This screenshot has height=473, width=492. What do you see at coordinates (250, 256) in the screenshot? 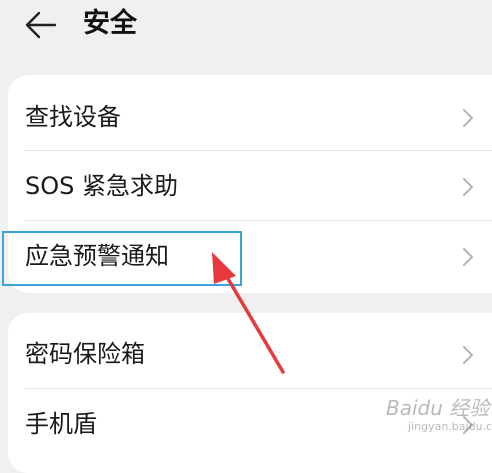
I see `emergency-alert-item: 应急预警通知` at bounding box center [250, 256].